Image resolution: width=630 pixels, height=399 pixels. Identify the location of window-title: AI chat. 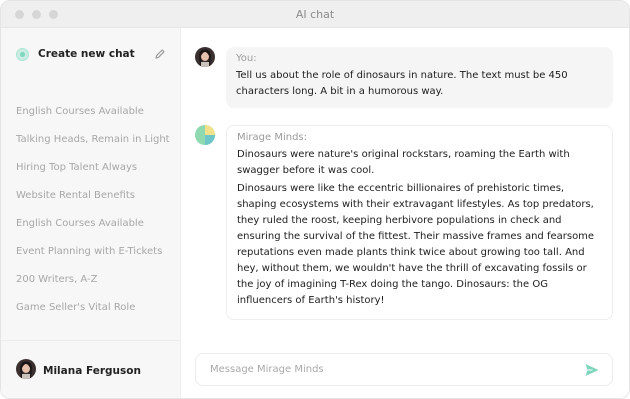
(315, 14).